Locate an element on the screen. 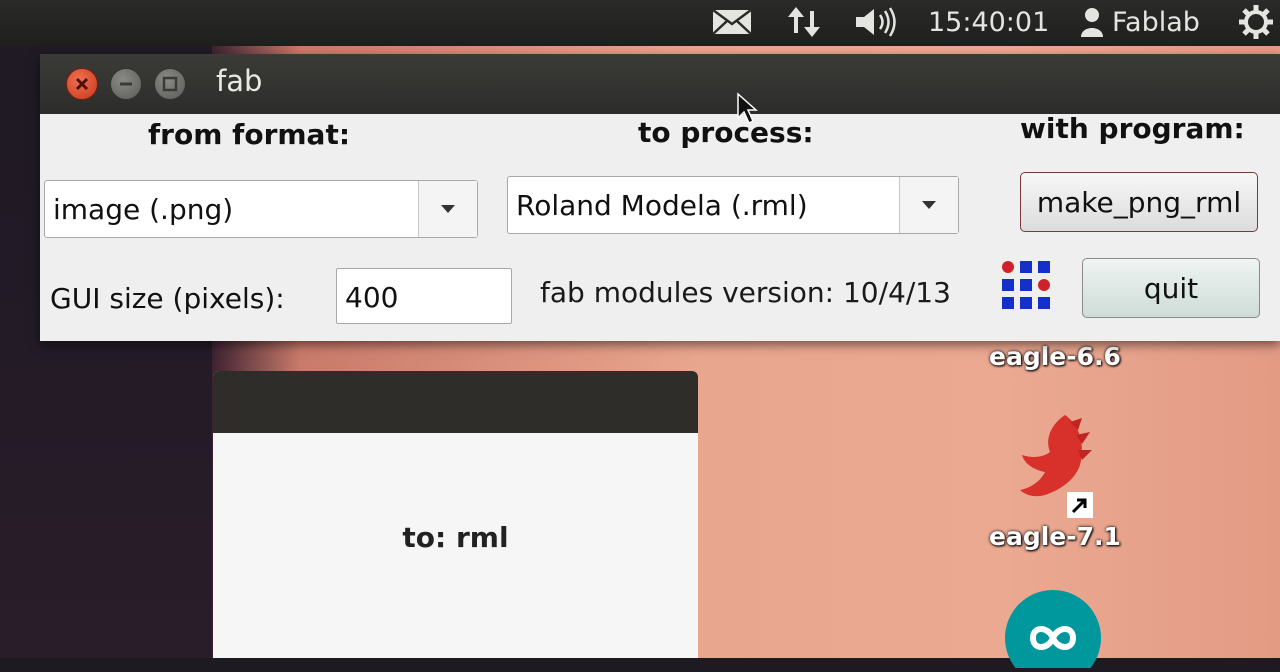 The image size is (1280, 672). minimize-icon is located at coordinates (126, 84).